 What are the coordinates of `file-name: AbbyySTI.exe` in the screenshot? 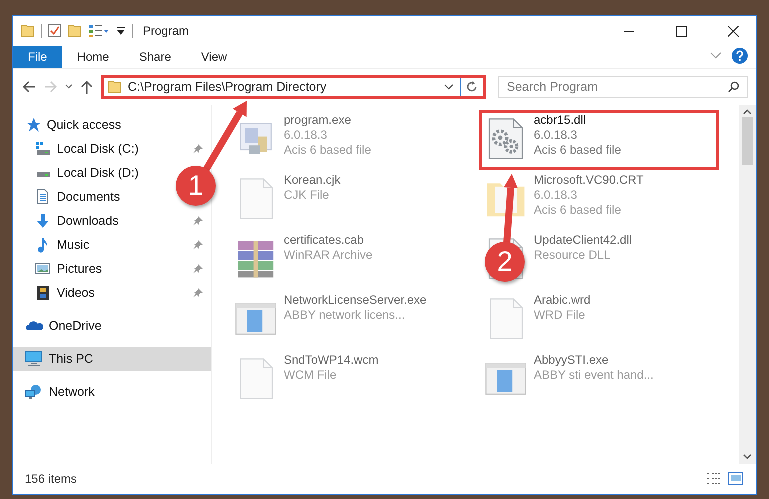 It's located at (572, 360).